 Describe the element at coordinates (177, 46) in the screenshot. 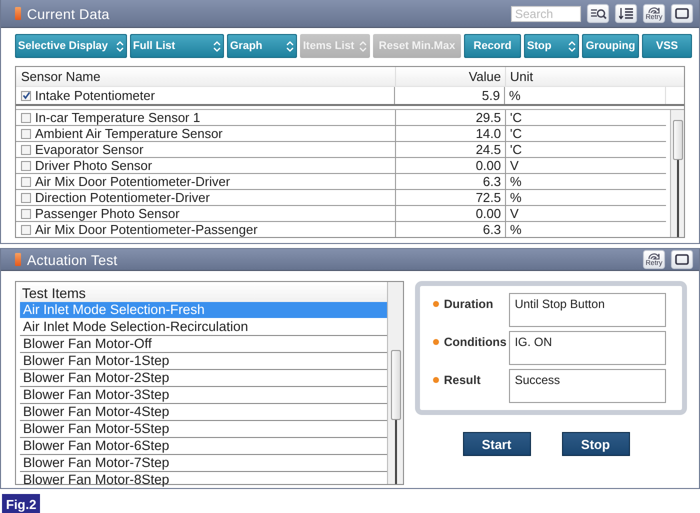

I see `toolbar-button: Full List` at that location.